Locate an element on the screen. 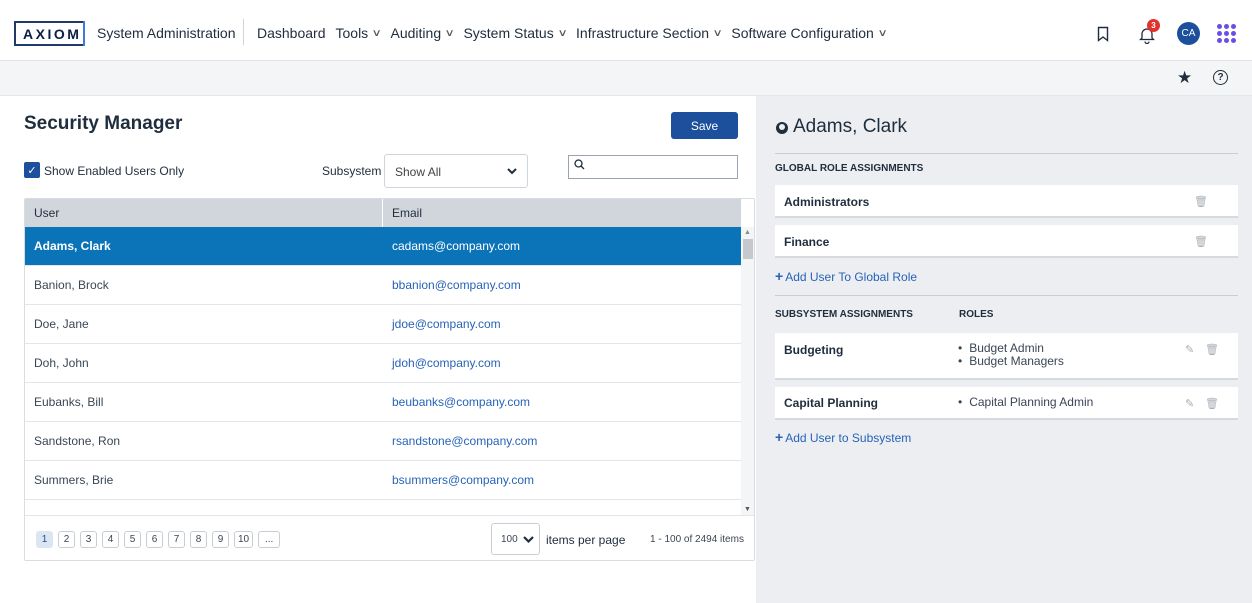 The width and height of the screenshot is (1252, 603). add-global-role-label: Add User To Global Role is located at coordinates (851, 277).